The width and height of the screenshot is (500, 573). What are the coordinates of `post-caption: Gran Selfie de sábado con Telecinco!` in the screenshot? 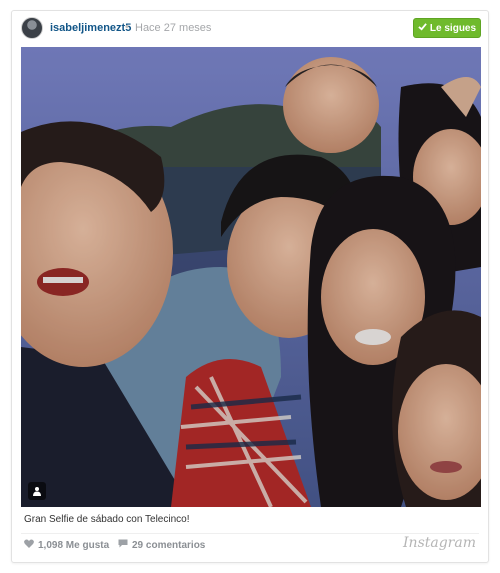 It's located at (107, 519).